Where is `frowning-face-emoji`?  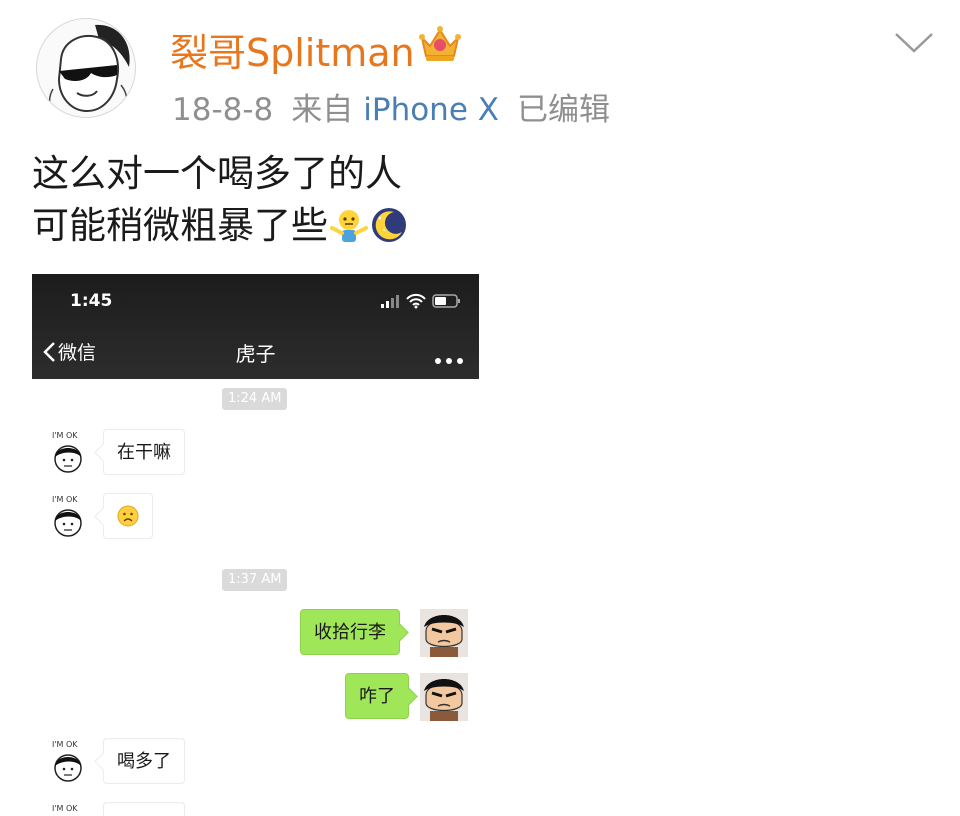
frowning-face-emoji is located at coordinates (128, 513).